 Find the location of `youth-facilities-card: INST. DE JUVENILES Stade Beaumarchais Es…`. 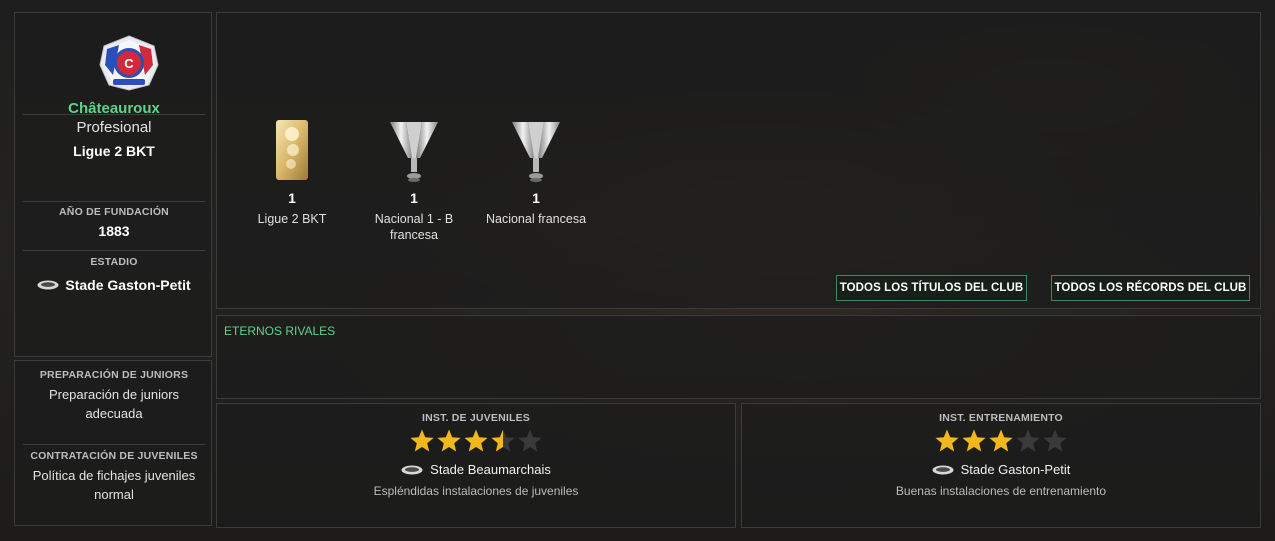

youth-facilities-card: INST. DE JUVENILES Stade Beaumarchais Es… is located at coordinates (476, 465).